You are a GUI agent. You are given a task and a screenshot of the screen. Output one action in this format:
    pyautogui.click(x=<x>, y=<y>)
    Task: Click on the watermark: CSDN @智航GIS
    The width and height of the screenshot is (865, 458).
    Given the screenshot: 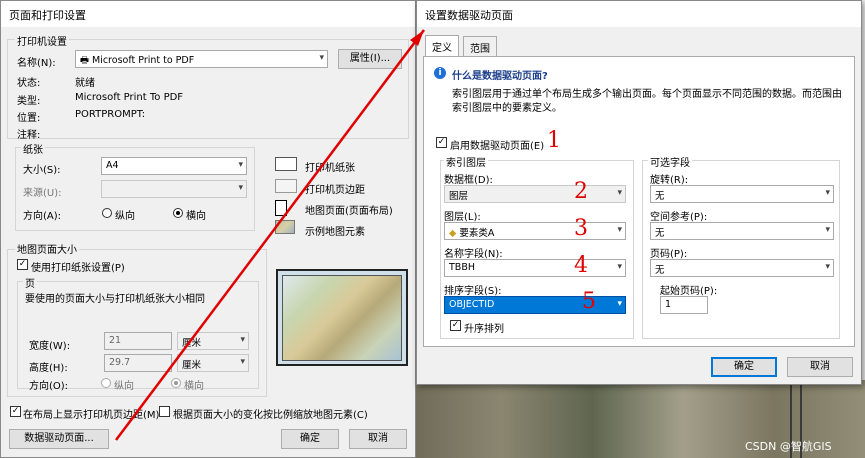 What is the action you would take?
    pyautogui.click(x=788, y=446)
    